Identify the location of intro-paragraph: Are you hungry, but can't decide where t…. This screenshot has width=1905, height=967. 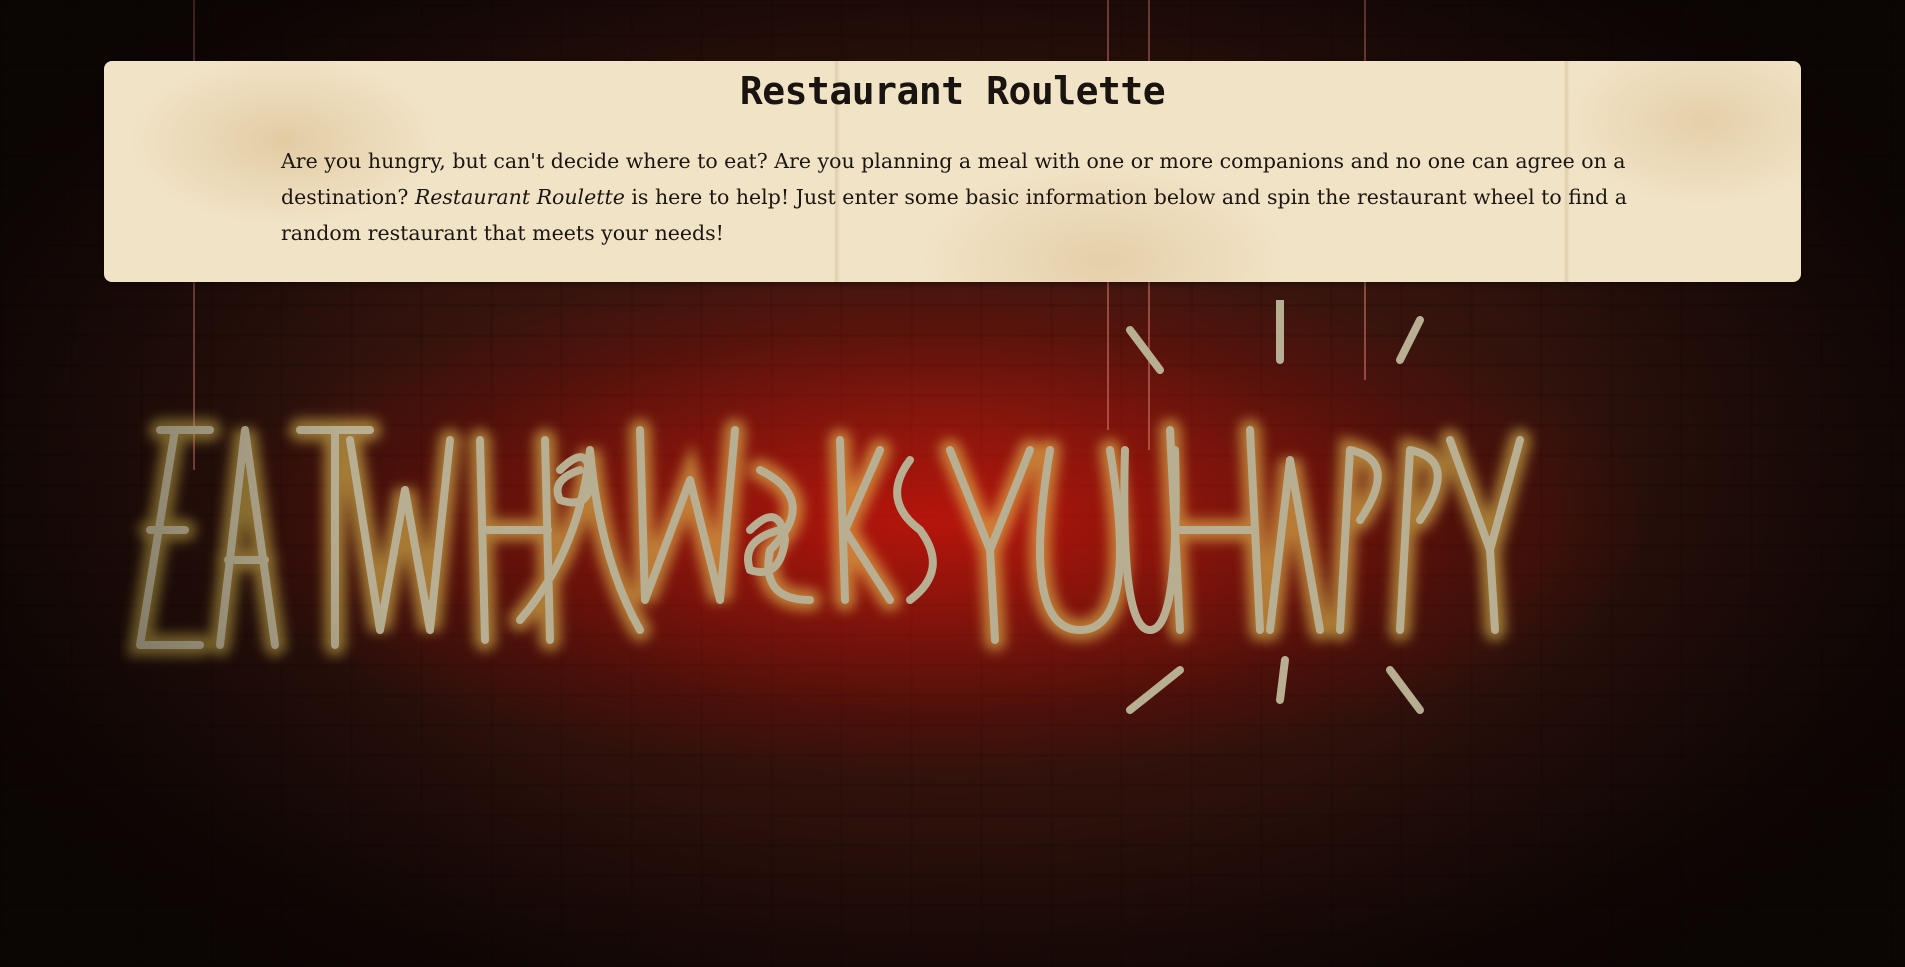
(966, 197).